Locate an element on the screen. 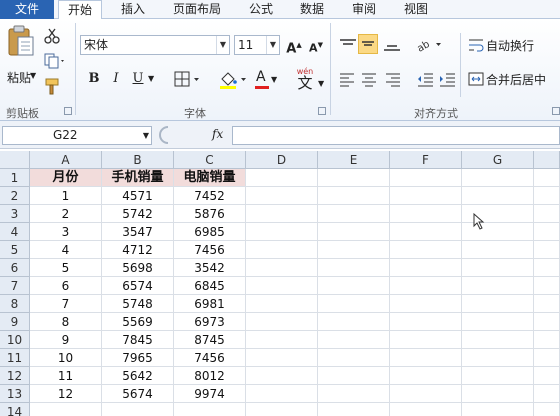 This screenshot has height=416, width=560. table-cell: 5876 is located at coordinates (210, 214).